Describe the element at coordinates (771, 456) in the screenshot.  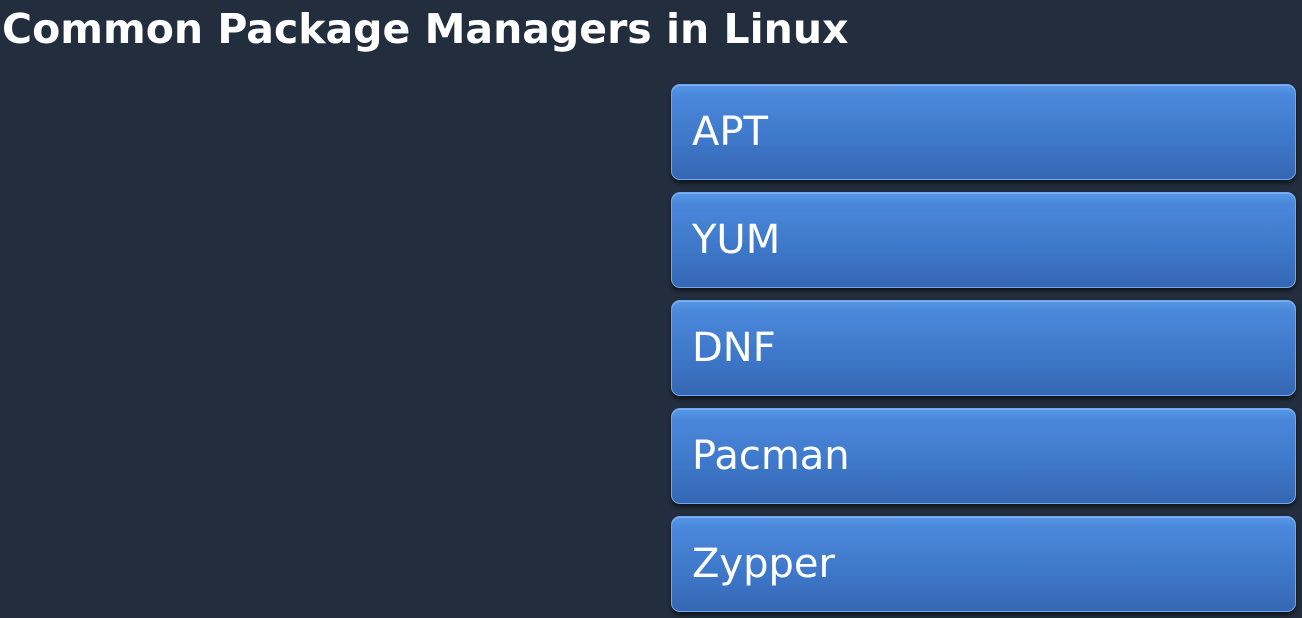
I see `item-label: Pacman` at that location.